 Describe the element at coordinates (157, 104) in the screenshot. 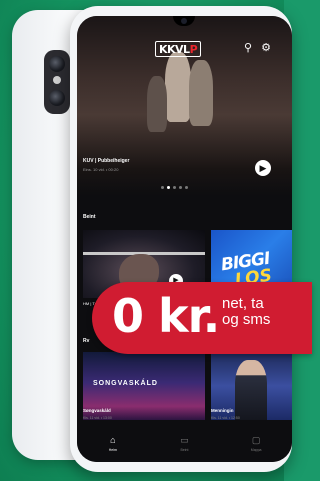

I see `hero-figure` at that location.